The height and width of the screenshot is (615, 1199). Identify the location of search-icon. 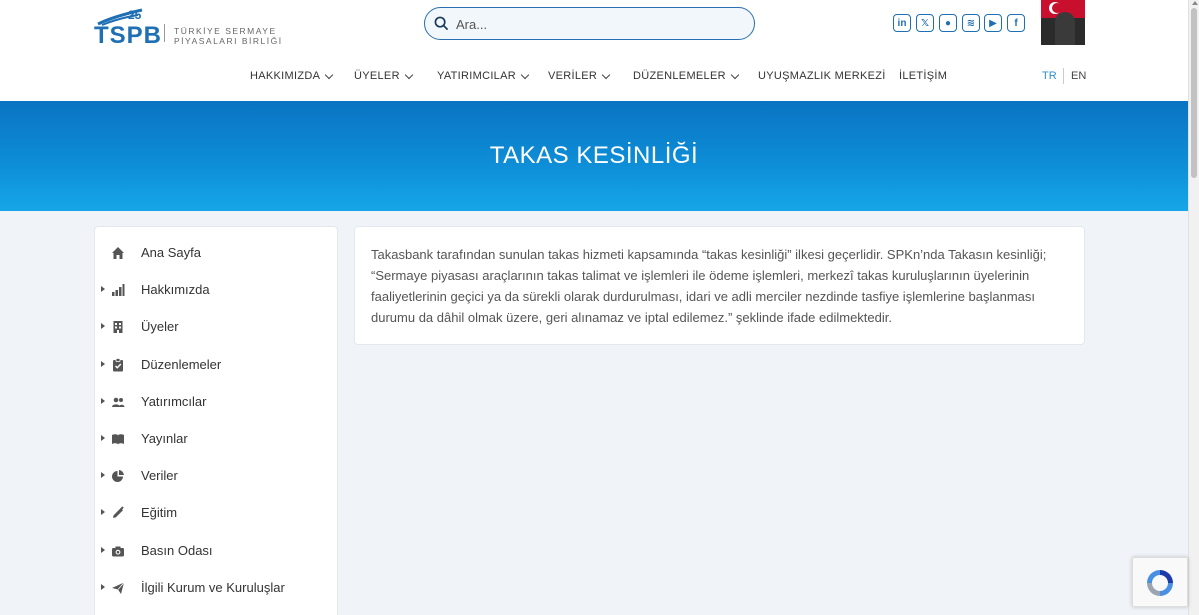
(441, 23).